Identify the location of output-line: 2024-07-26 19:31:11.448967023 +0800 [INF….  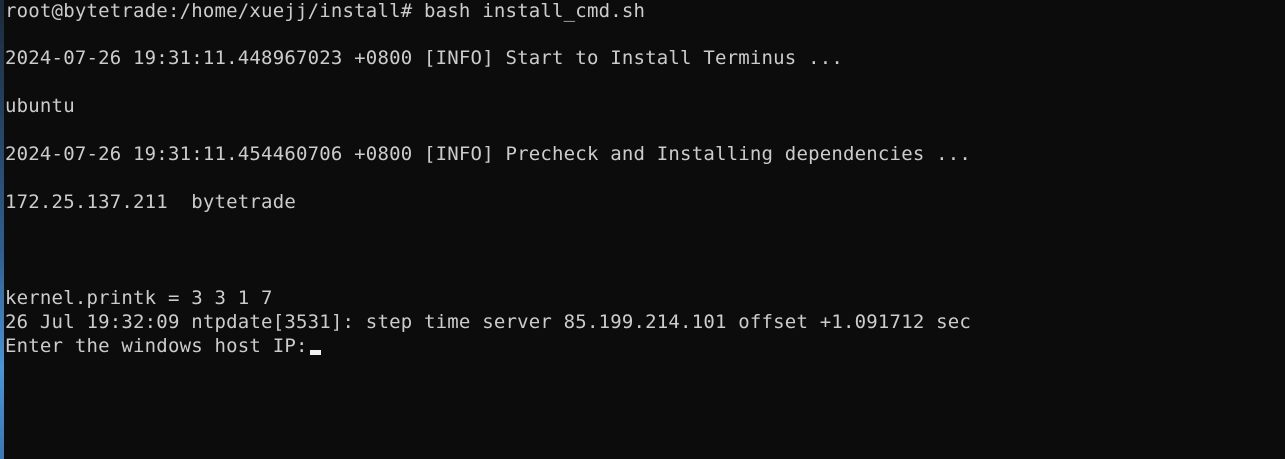
(424, 58).